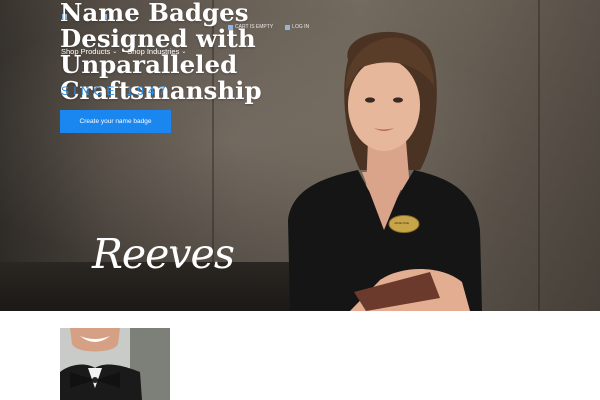 This screenshot has width=600, height=400. I want to click on nav-shop-industries: Shop Industries ⌄, so click(156, 51).